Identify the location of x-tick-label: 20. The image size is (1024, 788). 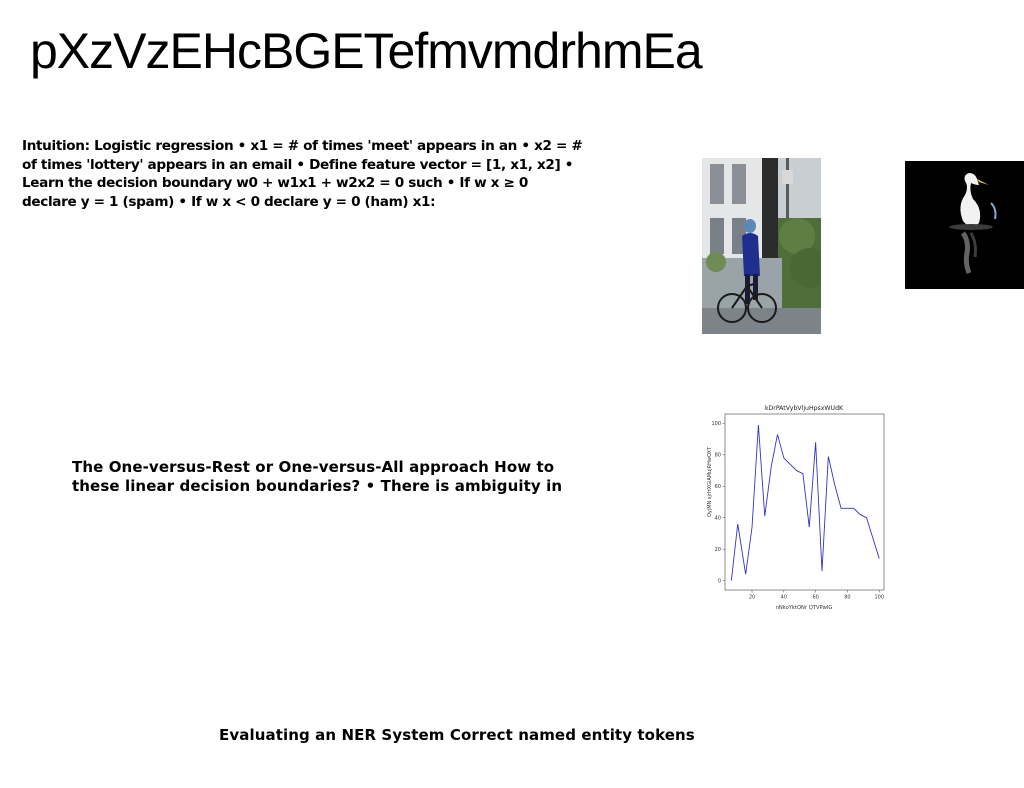
(752, 598).